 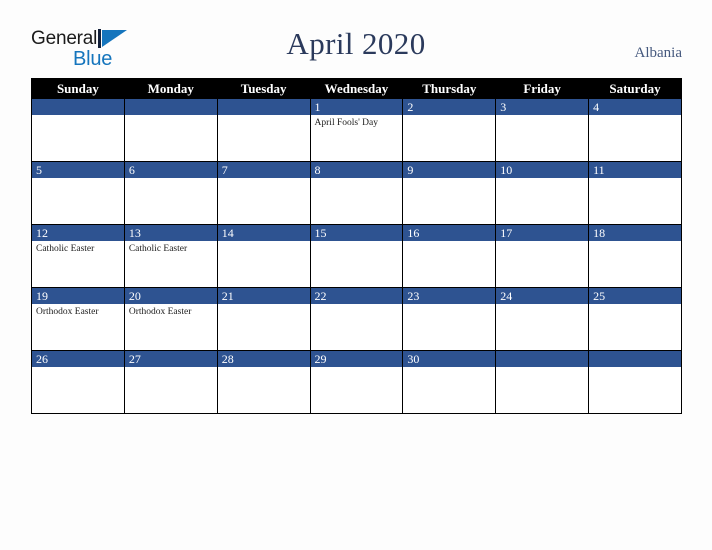 I want to click on calendar-day-cell-9: 9, so click(x=449, y=193).